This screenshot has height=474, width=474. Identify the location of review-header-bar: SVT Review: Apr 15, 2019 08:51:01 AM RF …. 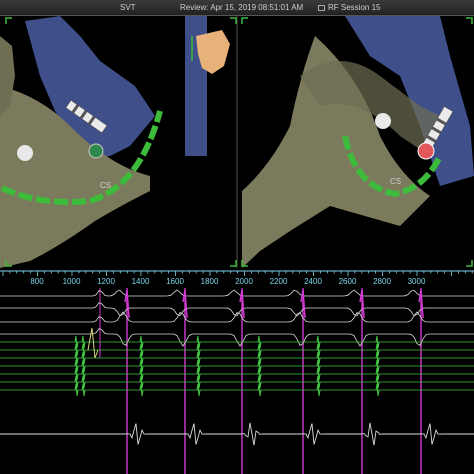
(237, 8).